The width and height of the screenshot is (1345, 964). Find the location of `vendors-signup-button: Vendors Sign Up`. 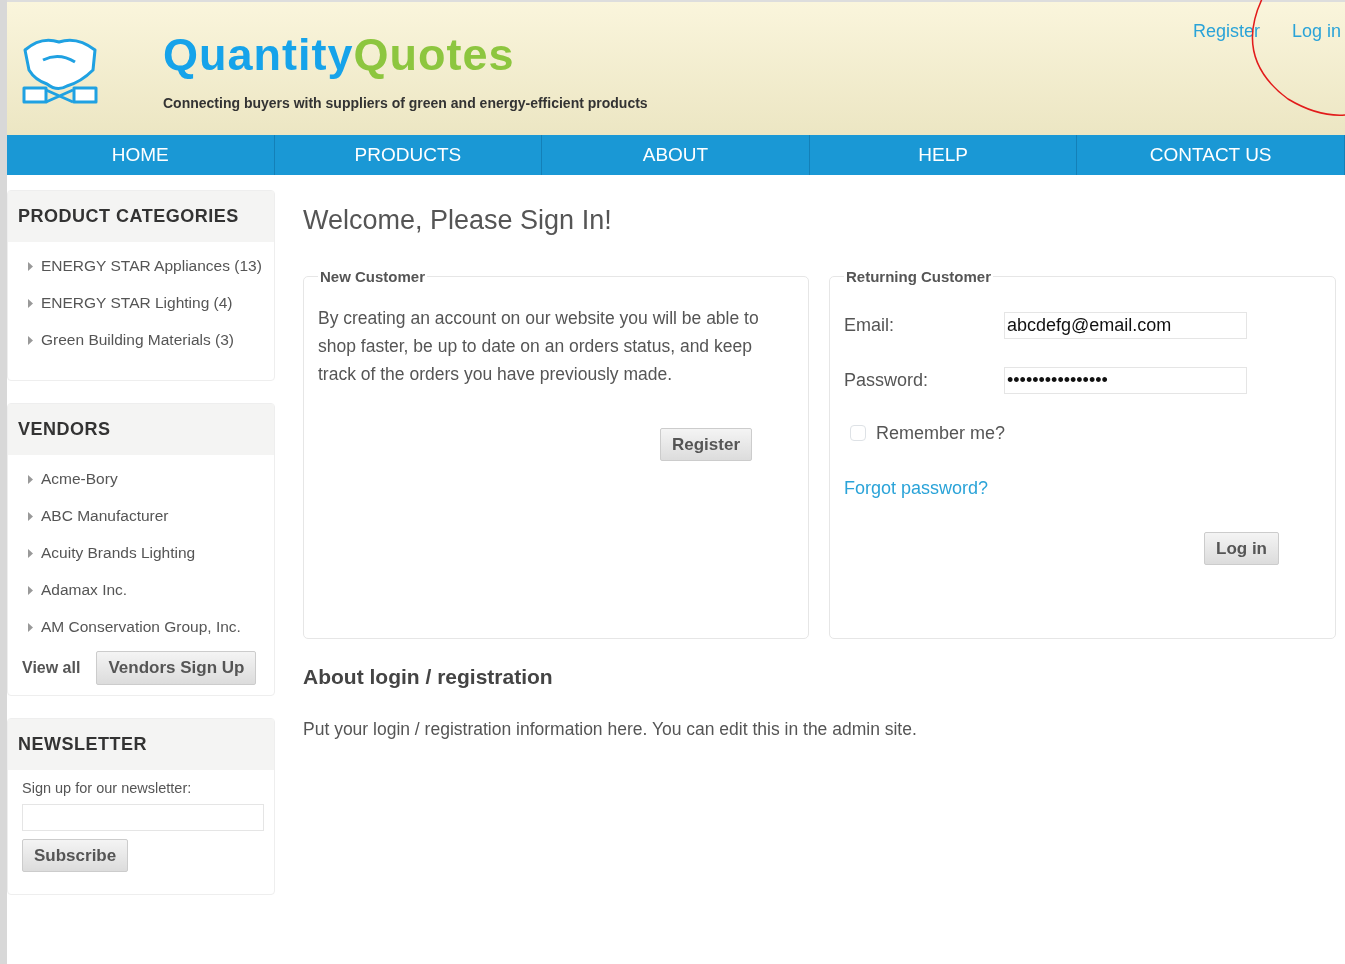

vendors-signup-button: Vendors Sign Up is located at coordinates (176, 668).